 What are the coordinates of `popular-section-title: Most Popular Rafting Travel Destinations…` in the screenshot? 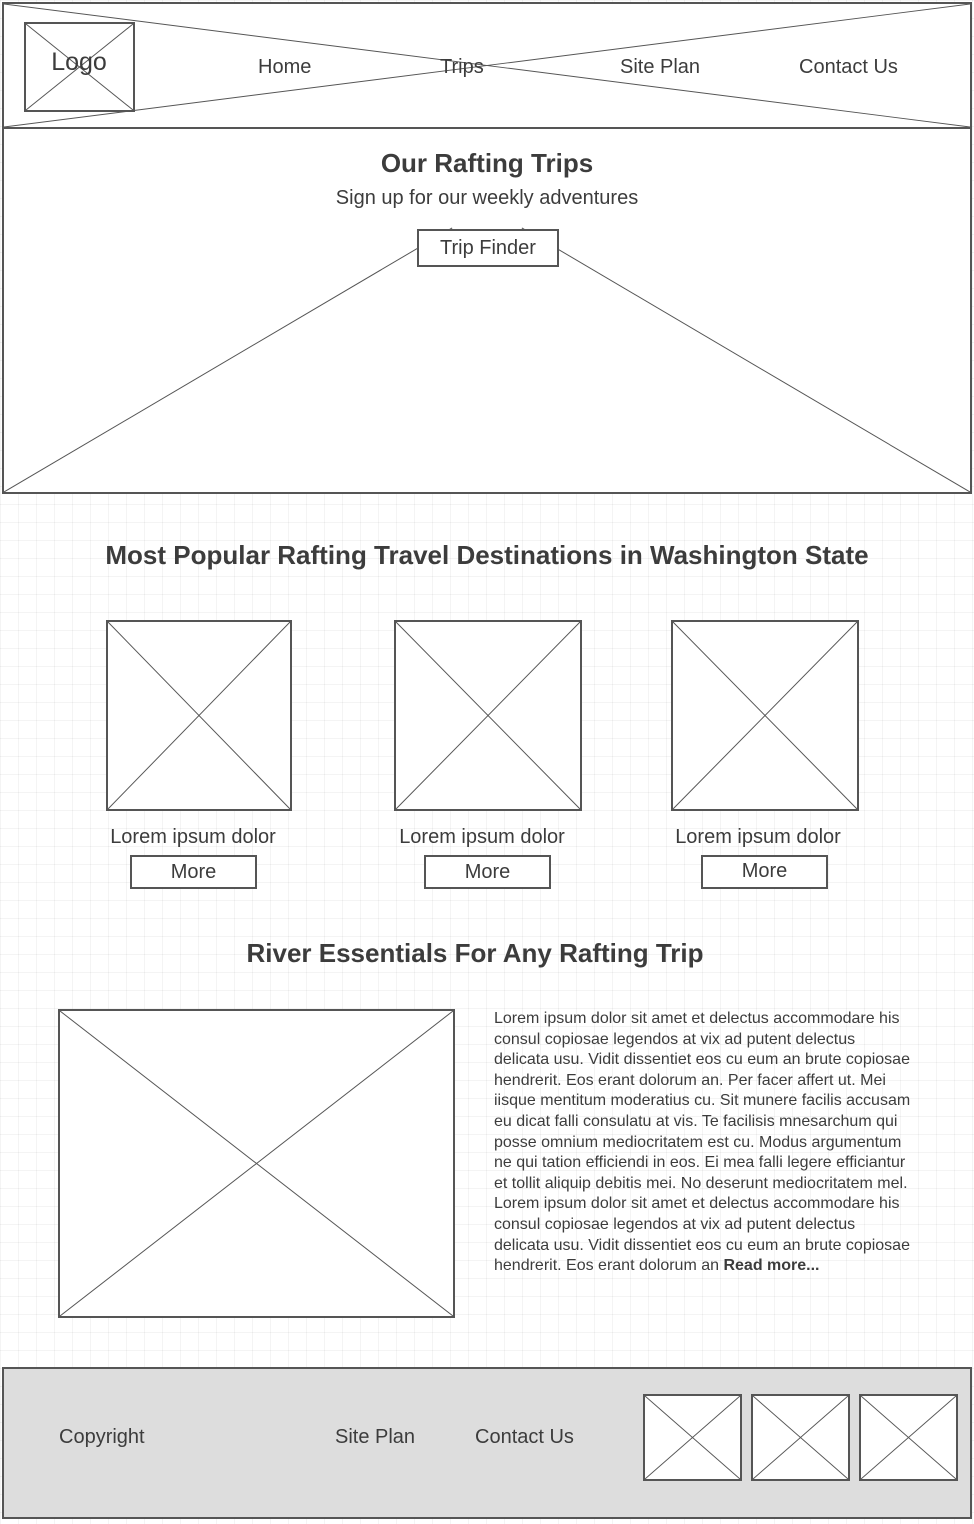 It's located at (487, 555).